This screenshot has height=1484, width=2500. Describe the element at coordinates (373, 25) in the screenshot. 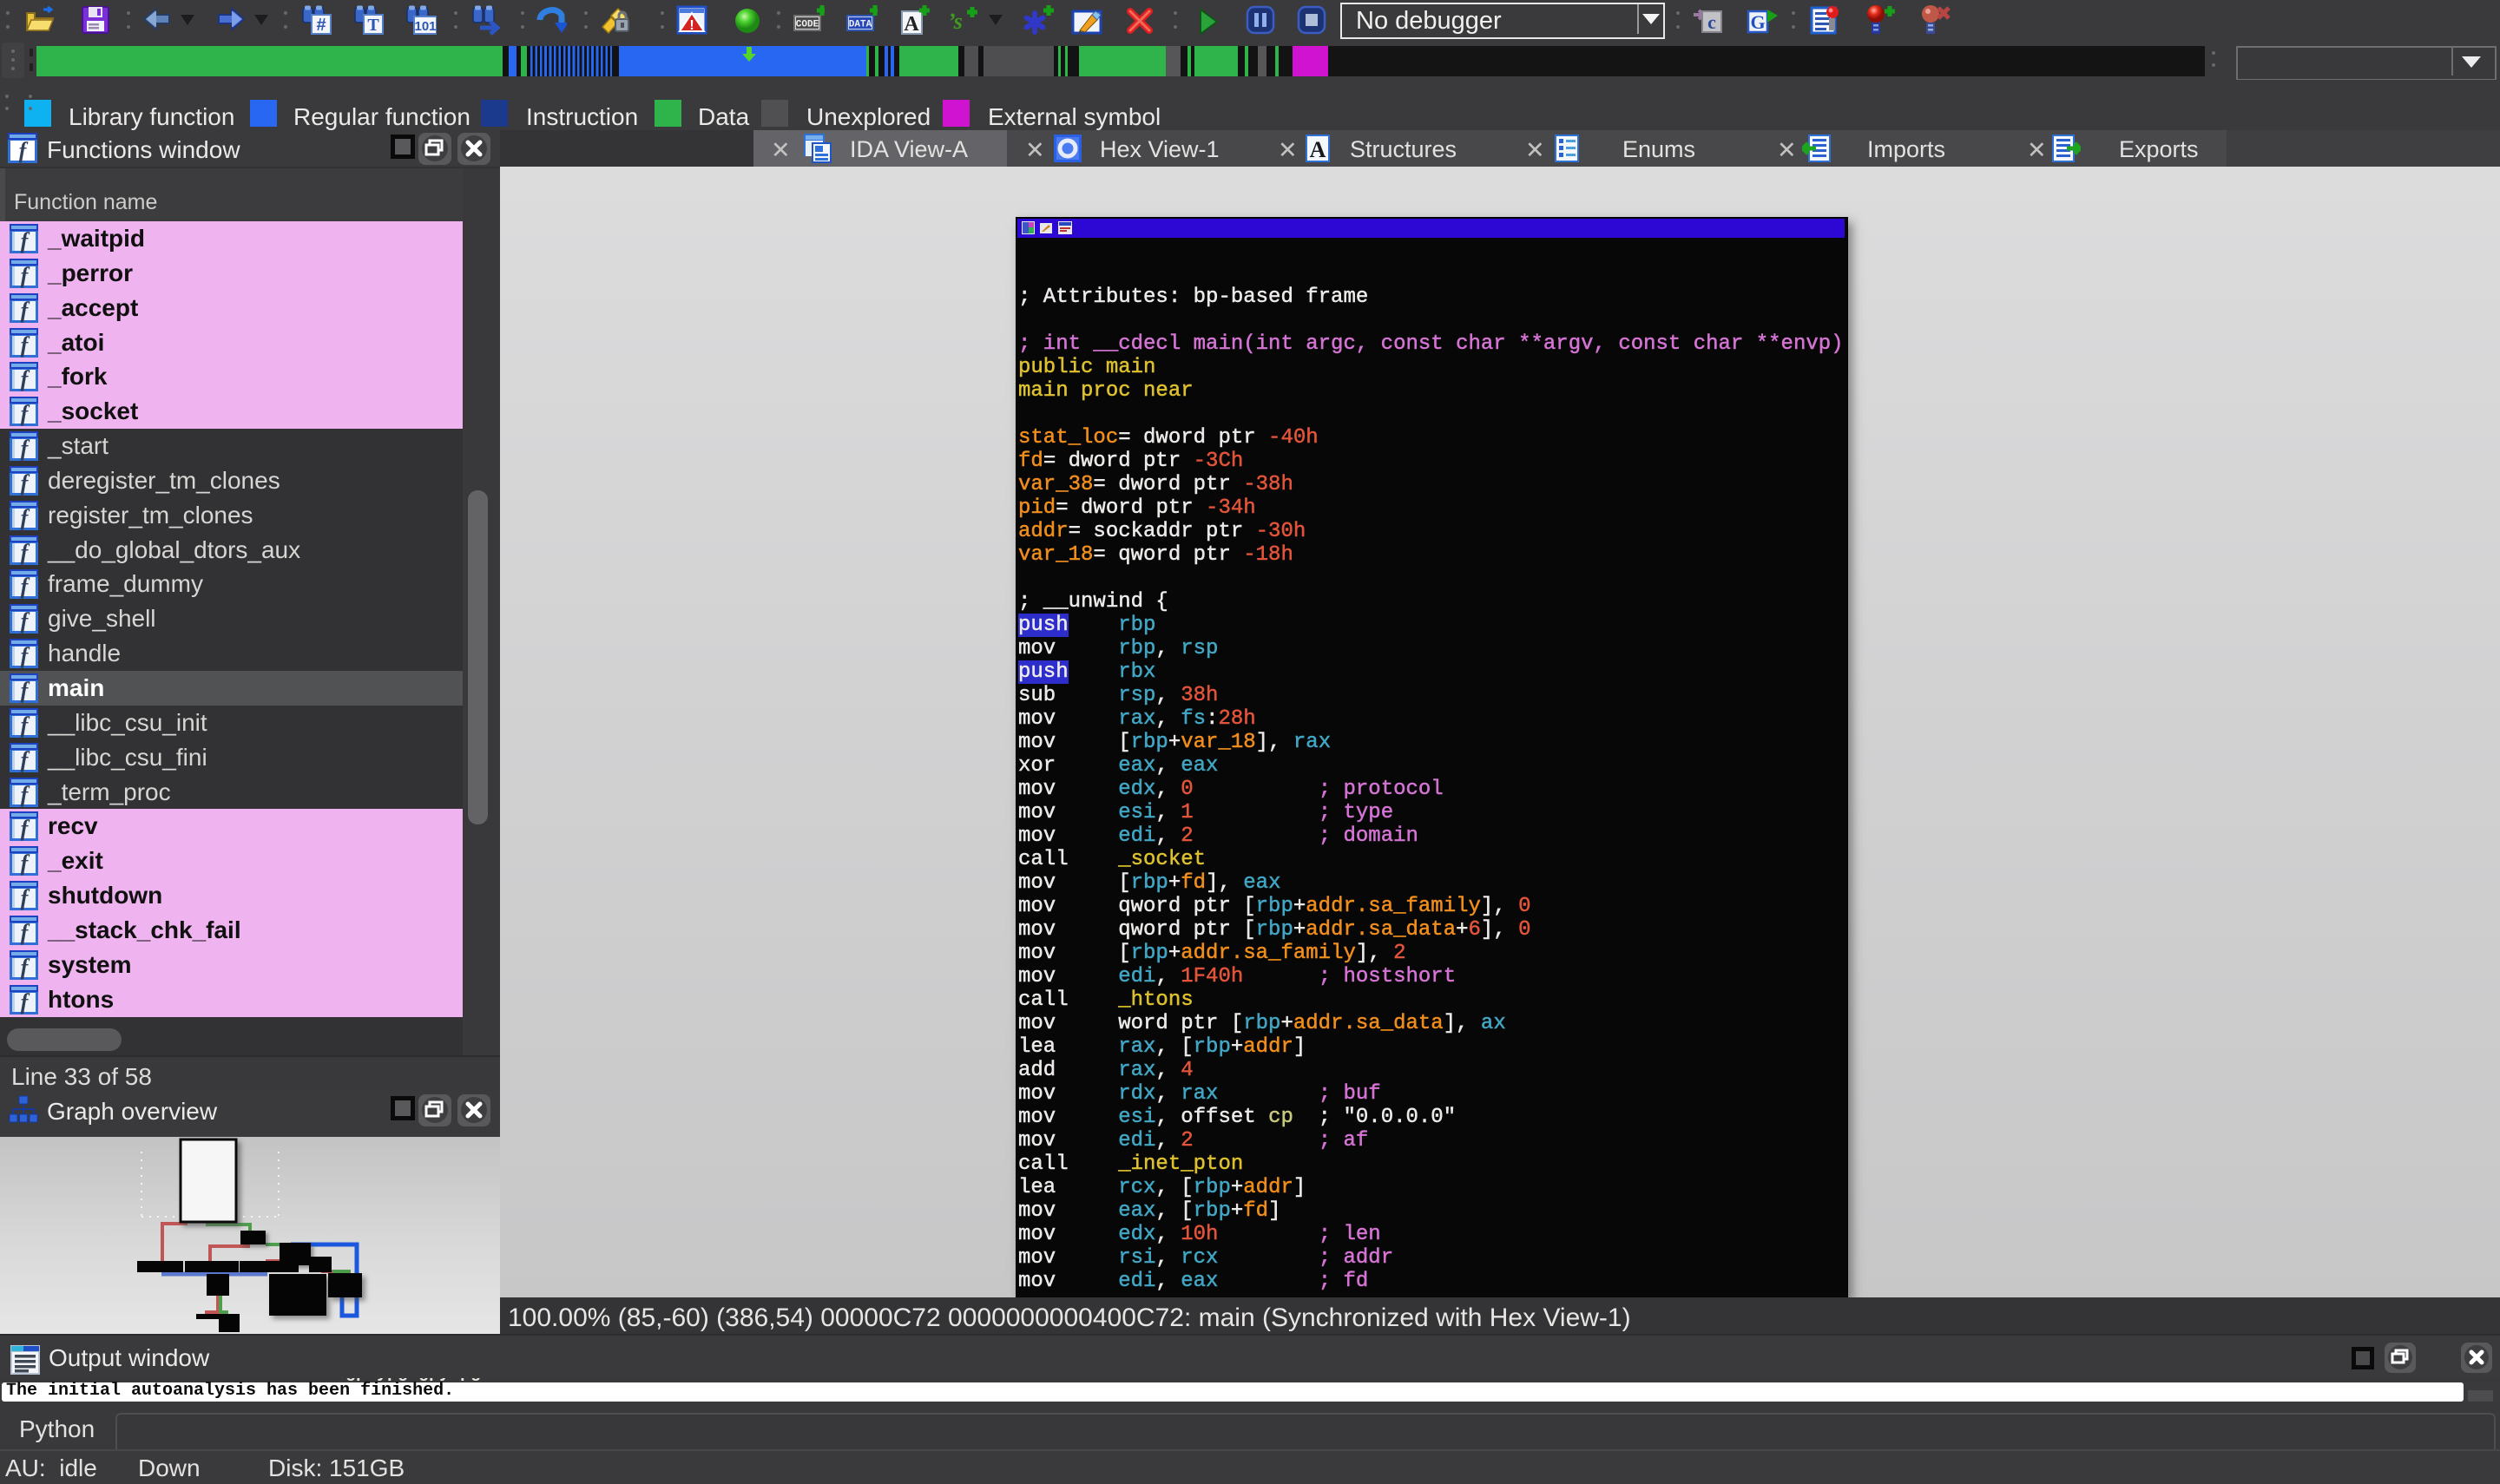

I see `svg-text: T` at that location.